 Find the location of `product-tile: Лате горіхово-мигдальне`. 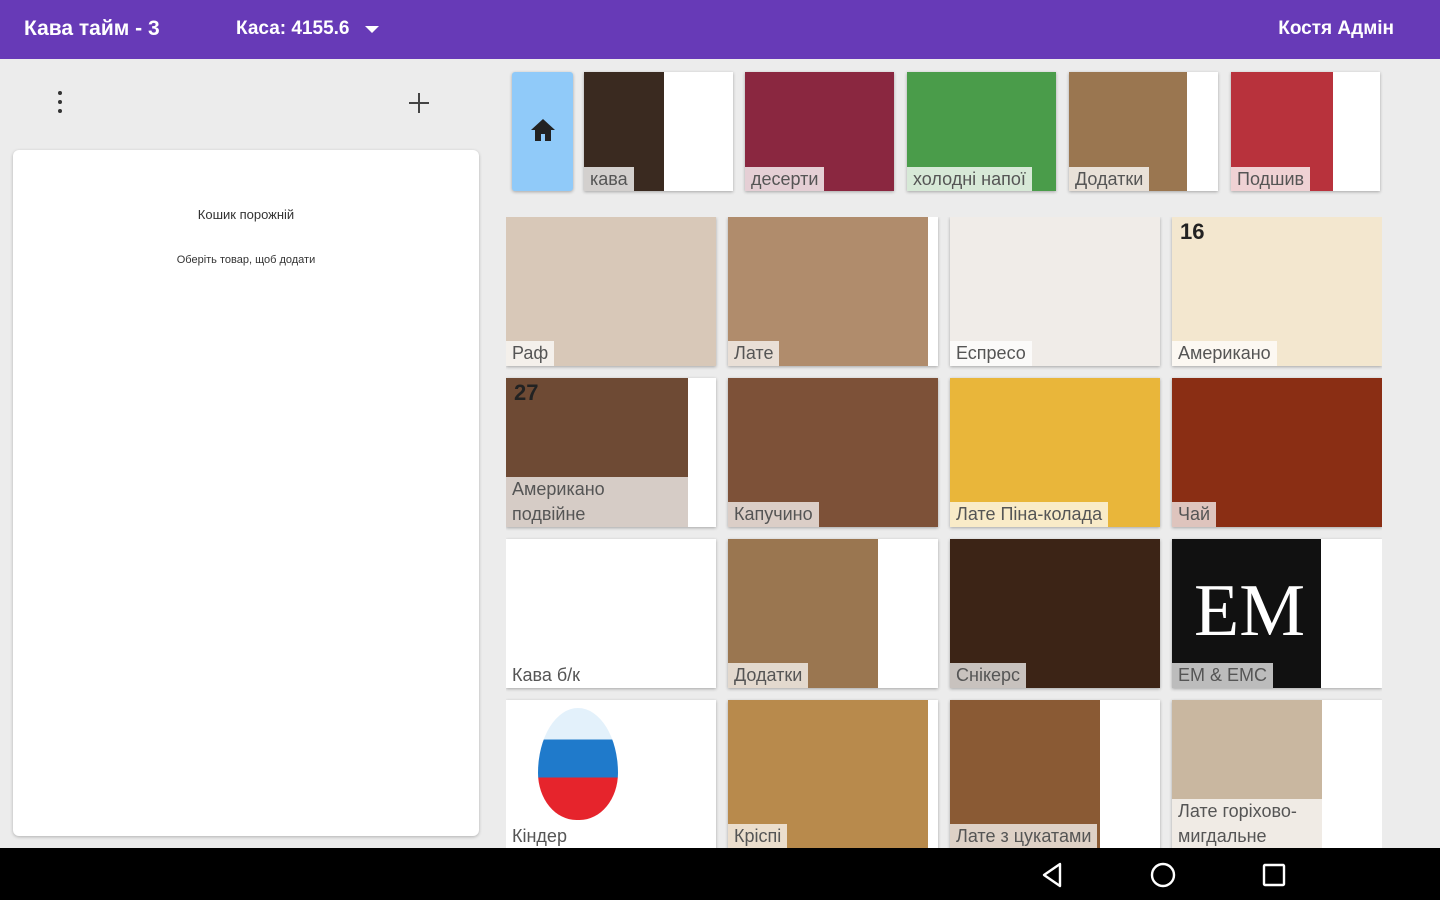

product-tile: Лате горіхово-мигдальне is located at coordinates (1277, 774).